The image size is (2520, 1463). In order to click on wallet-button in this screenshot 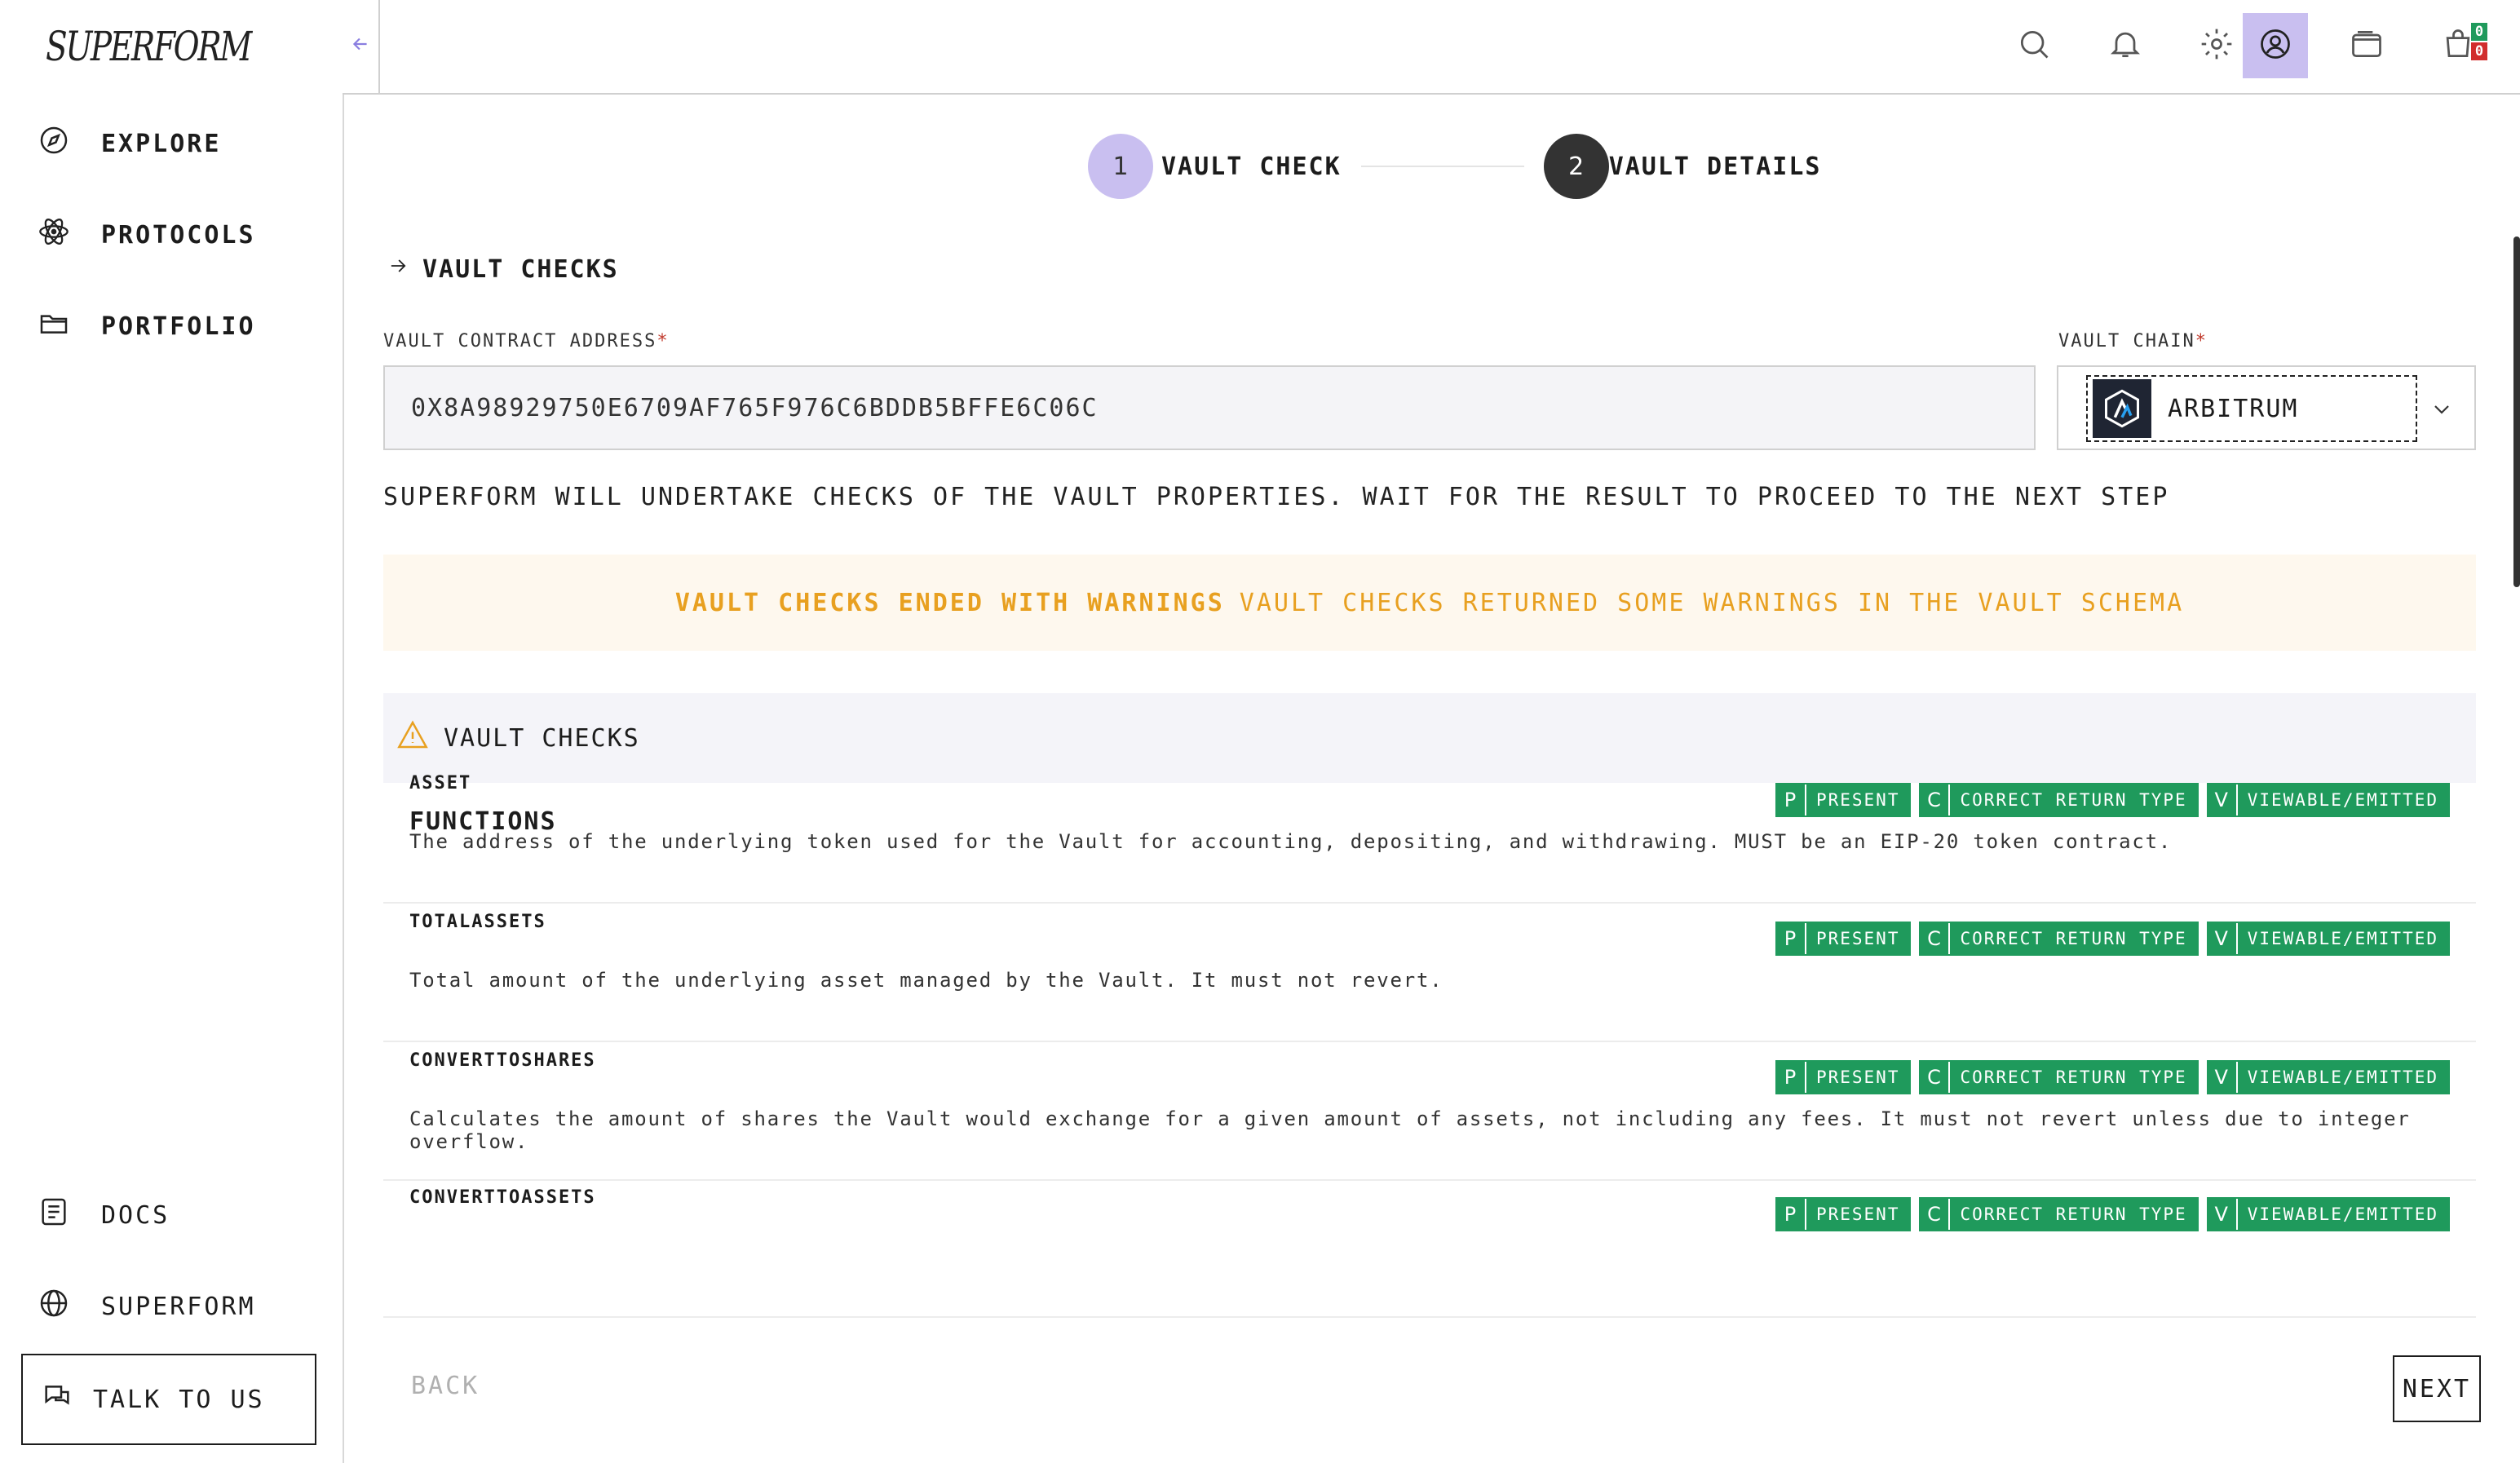, I will do `click(2366, 45)`.